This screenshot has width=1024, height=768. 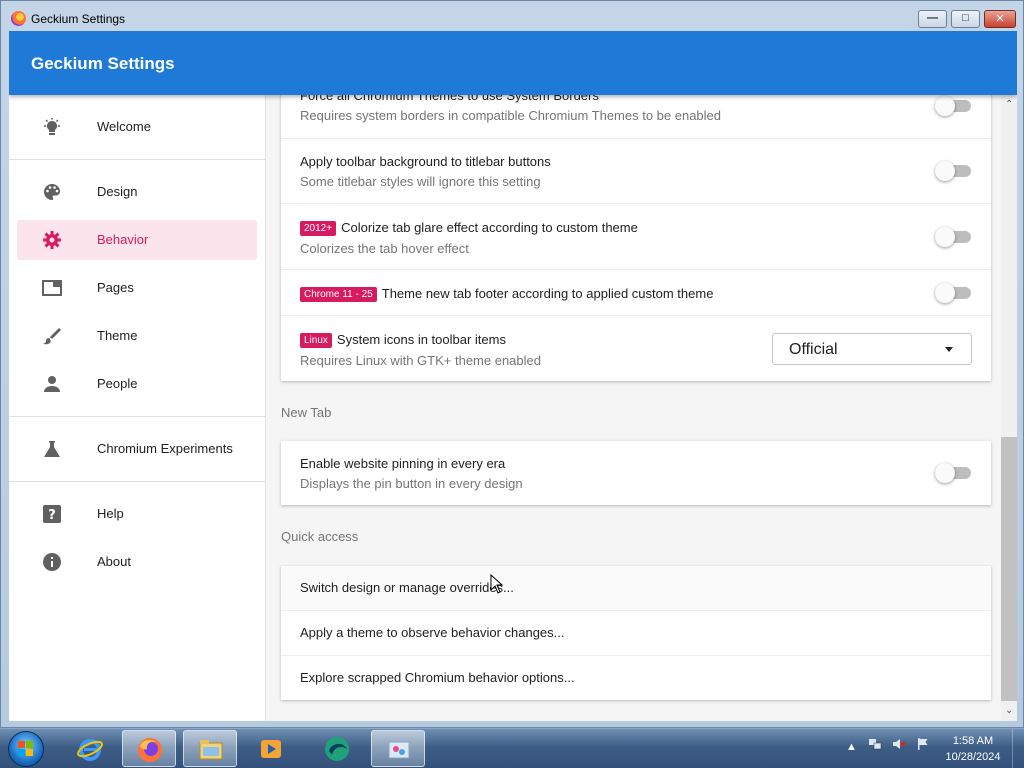 What do you see at coordinates (1009, 408) in the screenshot?
I see `vertical-scrollbar: ⌃ ⌄` at bounding box center [1009, 408].